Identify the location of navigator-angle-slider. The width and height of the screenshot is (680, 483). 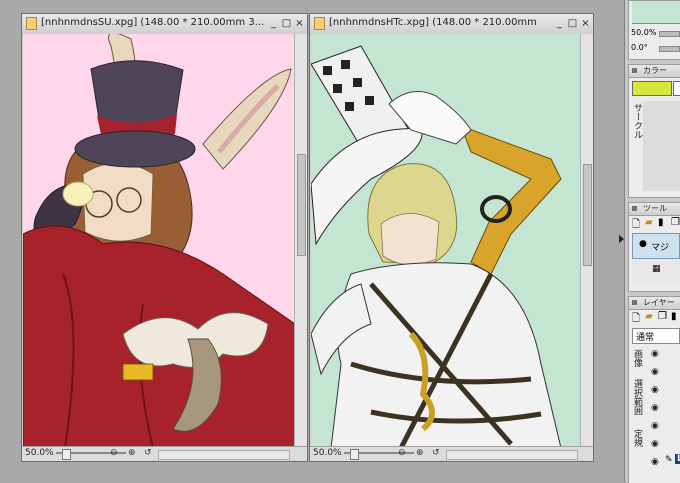
(669, 49).